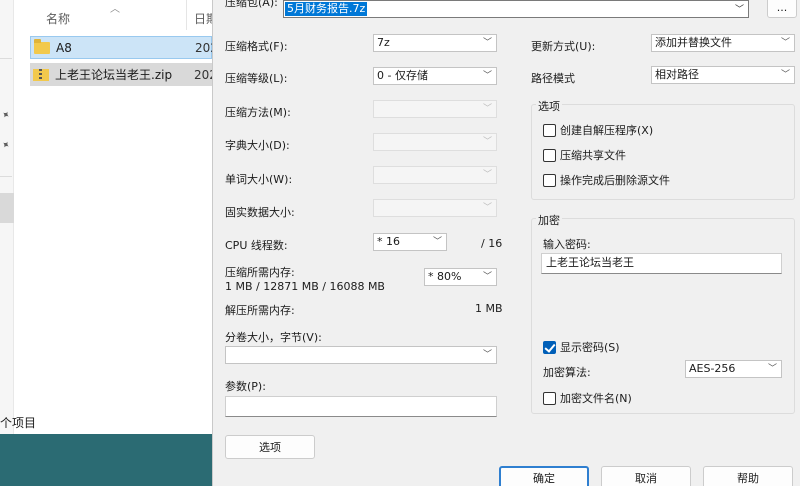 The image size is (800, 486). I want to click on show-password-checkbox: 显示密码(S), so click(581, 347).